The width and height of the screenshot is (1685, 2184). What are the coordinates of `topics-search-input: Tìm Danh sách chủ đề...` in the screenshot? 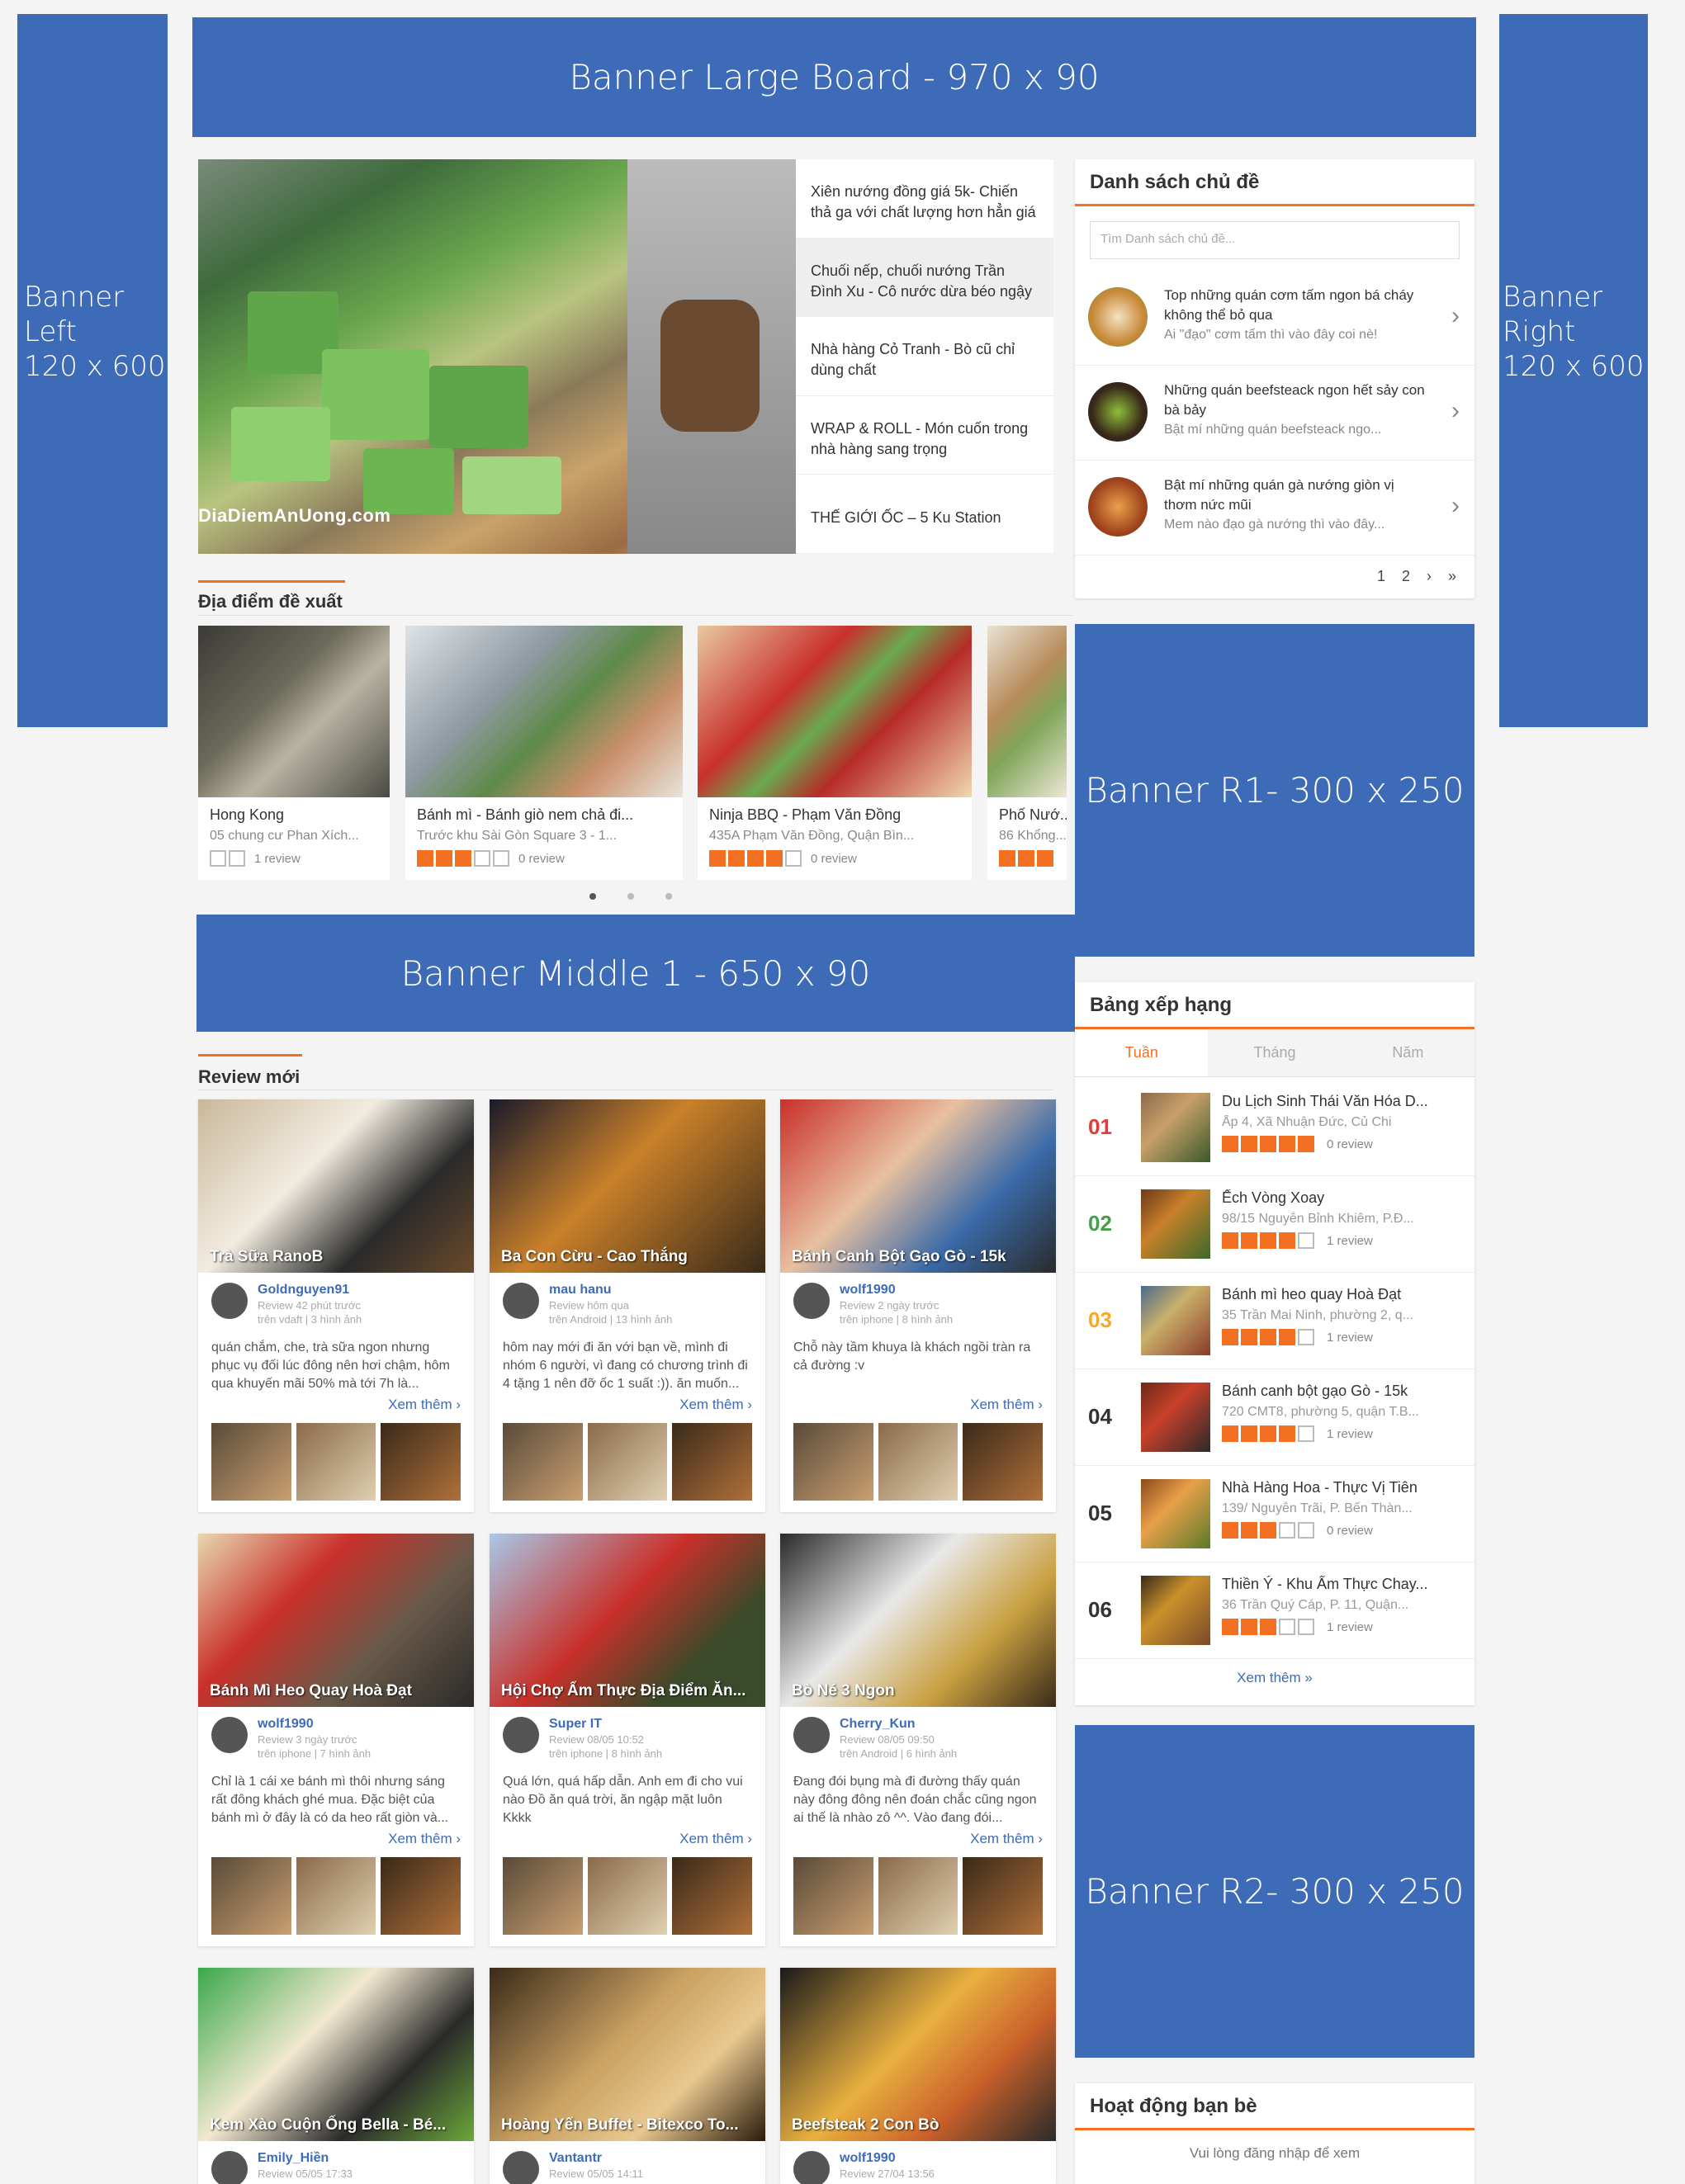 It's located at (1275, 240).